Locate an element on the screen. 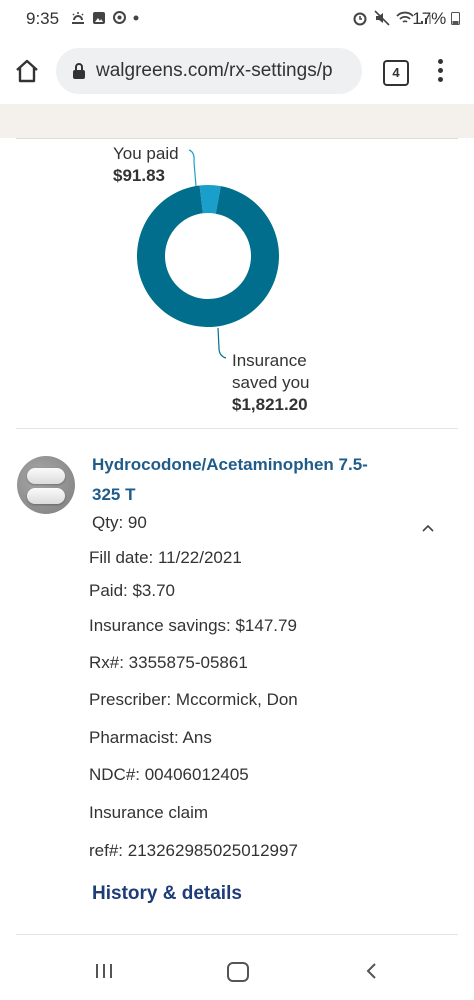 The image size is (474, 1000). rx-fill-date: Fill date: 11/22/2021 is located at coordinates (165, 557).